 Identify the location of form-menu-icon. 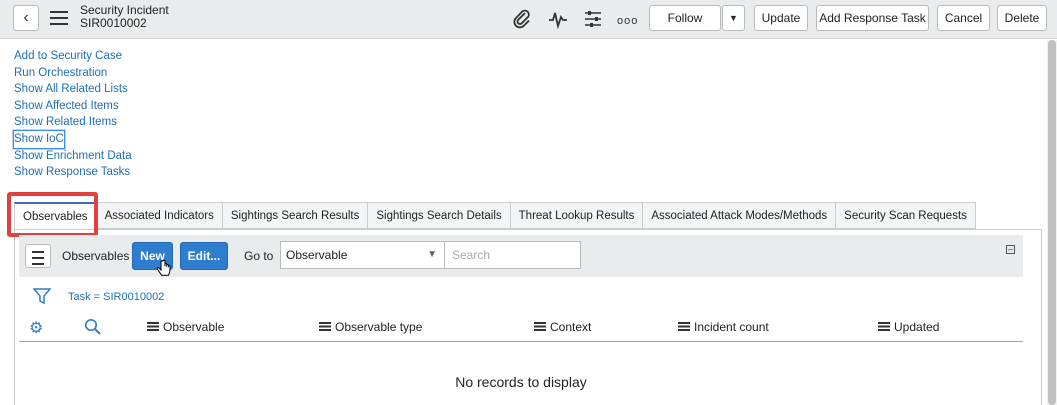
(59, 18).